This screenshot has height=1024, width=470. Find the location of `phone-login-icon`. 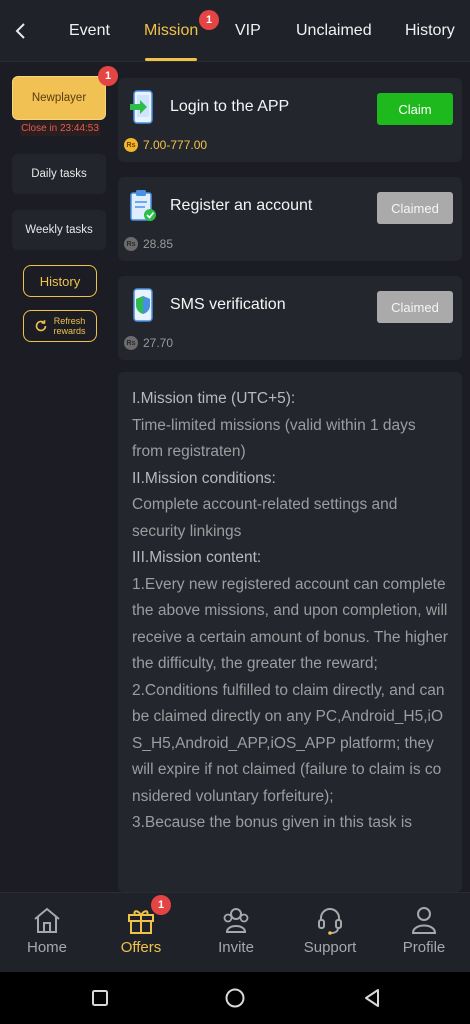

phone-login-icon is located at coordinates (143, 107).